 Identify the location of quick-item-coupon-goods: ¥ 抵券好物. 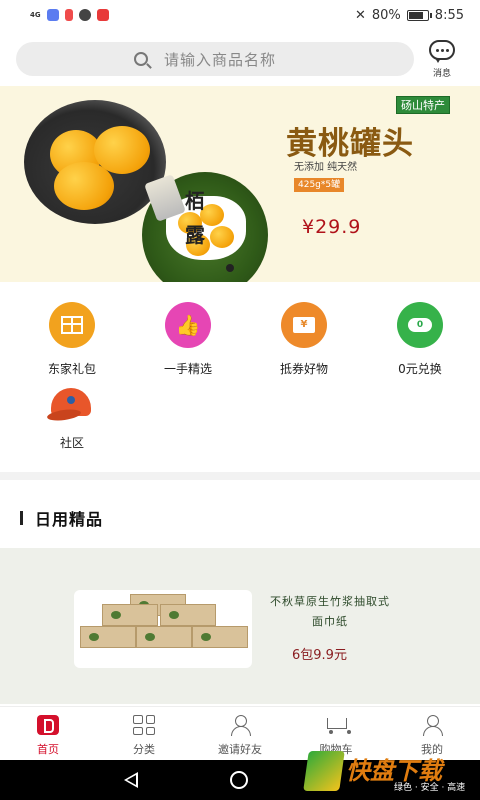
(304, 339).